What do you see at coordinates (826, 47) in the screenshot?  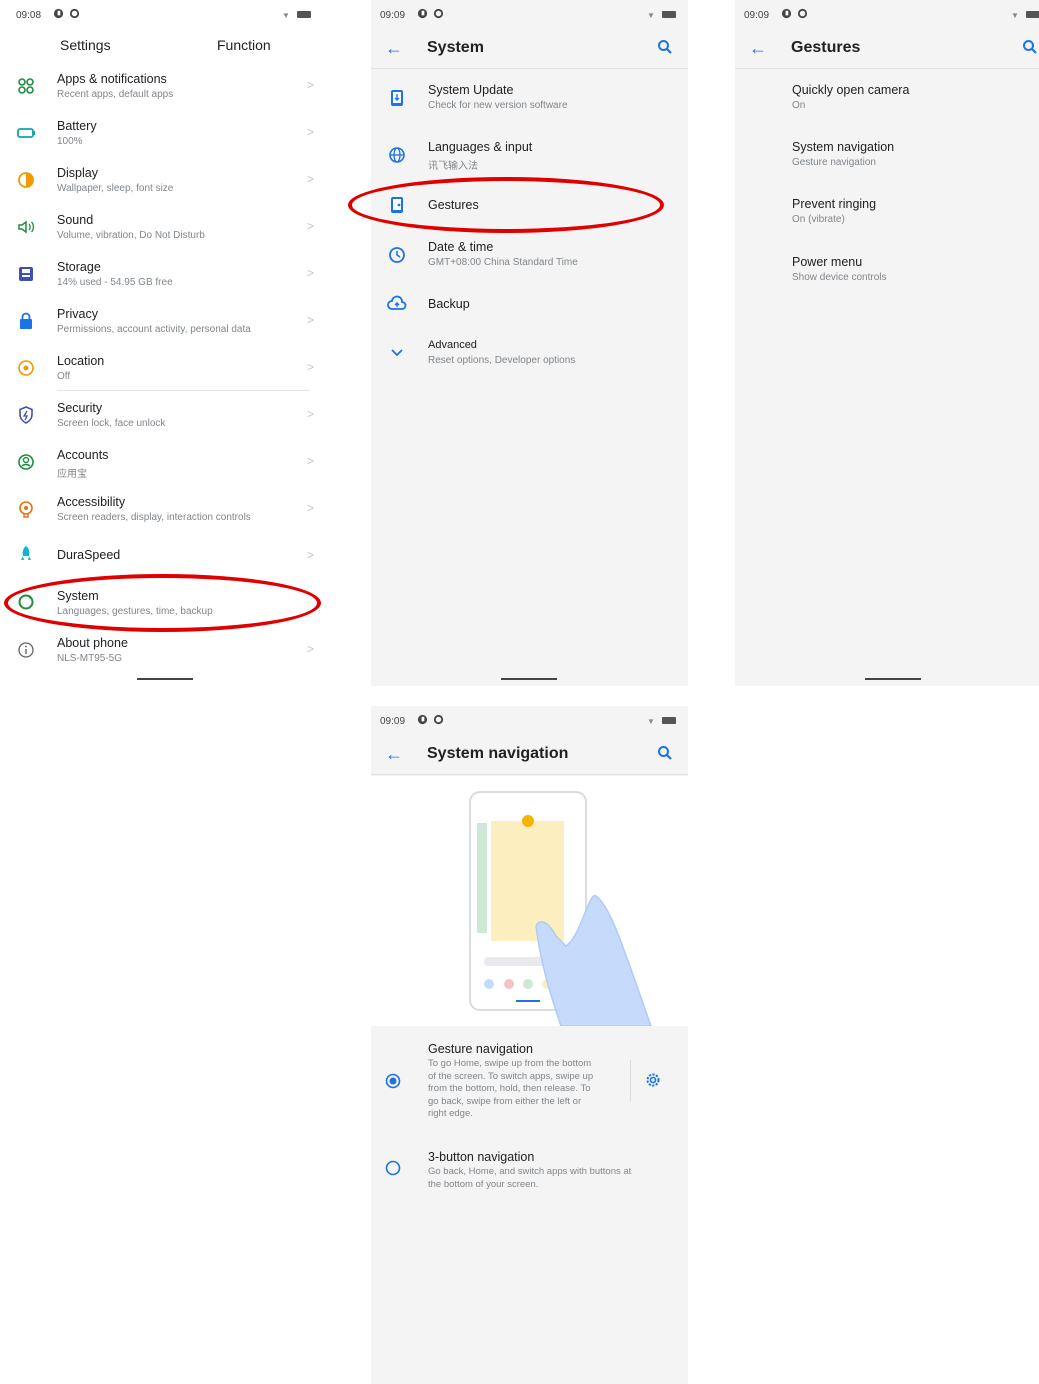 I see `page-title: Gestures` at bounding box center [826, 47].